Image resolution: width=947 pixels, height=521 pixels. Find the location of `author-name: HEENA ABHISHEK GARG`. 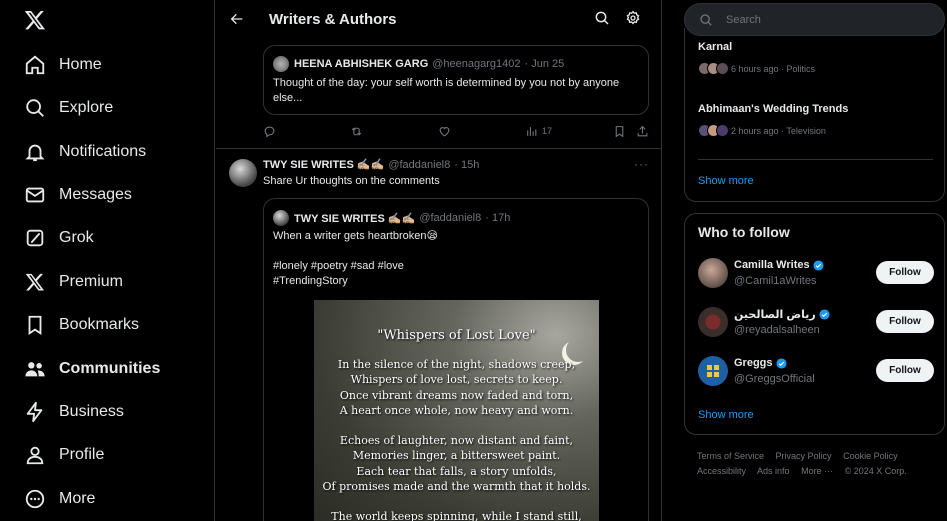

author-name: HEENA ABHISHEK GARG is located at coordinates (361, 64).